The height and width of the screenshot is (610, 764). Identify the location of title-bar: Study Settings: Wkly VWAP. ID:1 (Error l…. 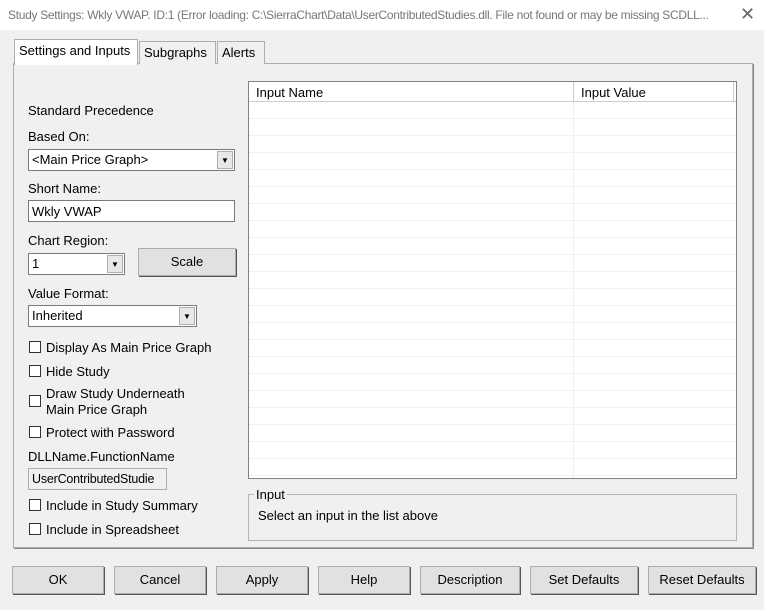
(382, 15).